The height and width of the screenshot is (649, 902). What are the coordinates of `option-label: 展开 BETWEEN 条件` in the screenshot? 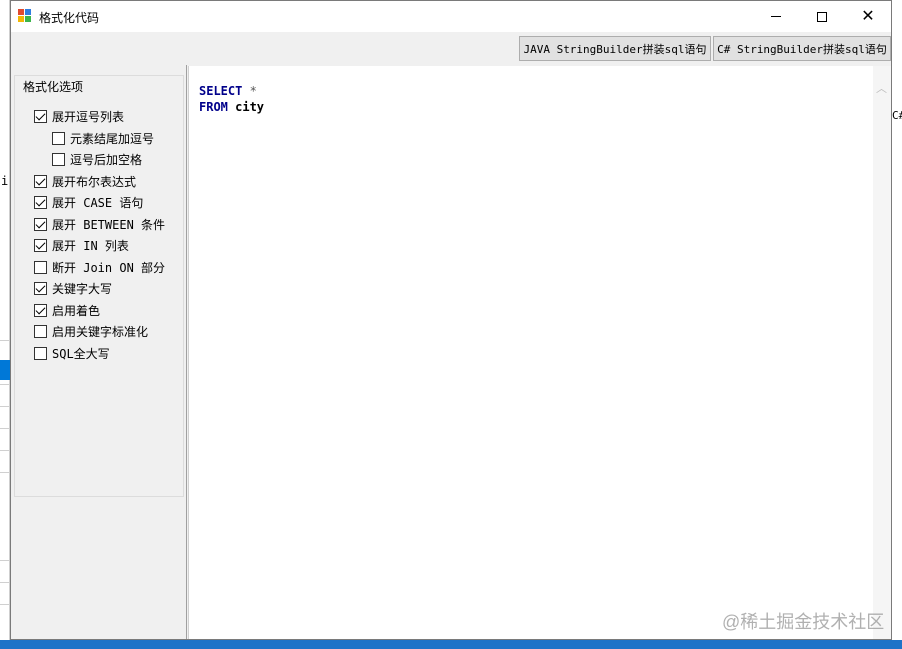 It's located at (109, 224).